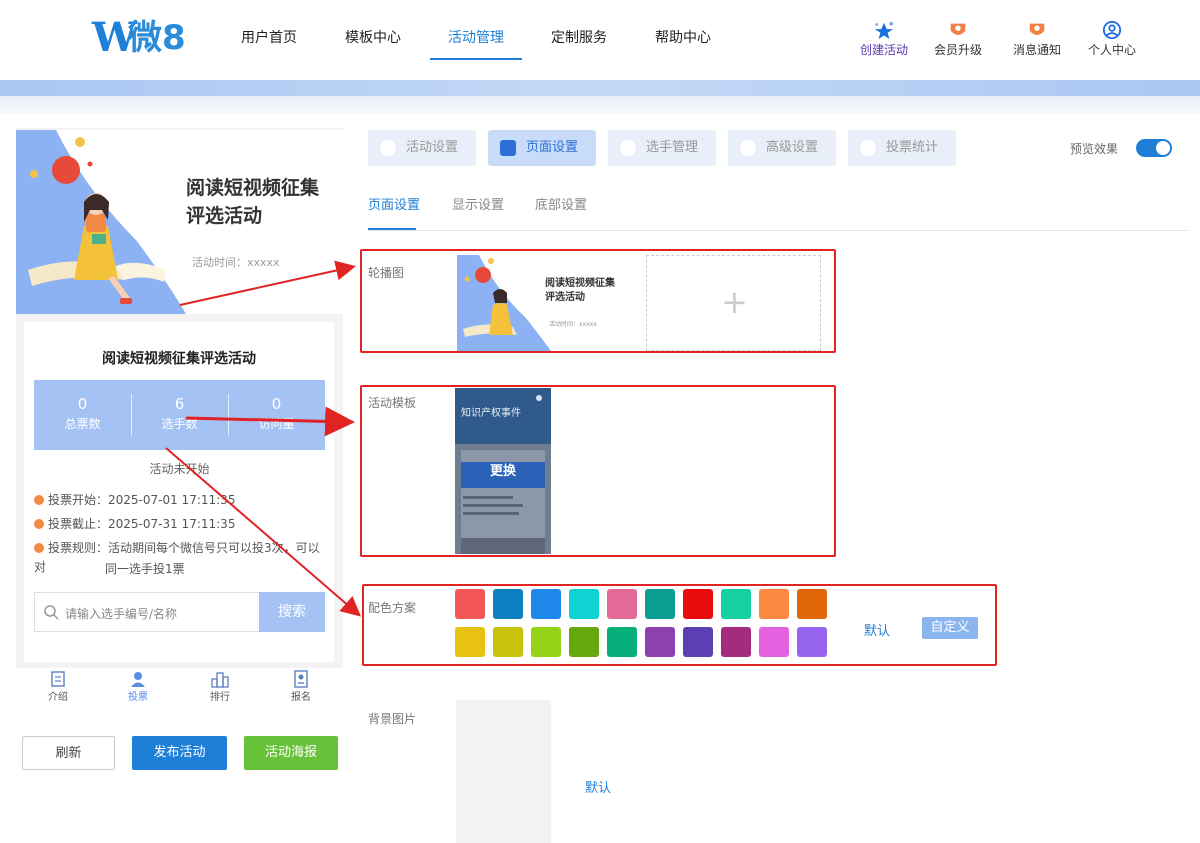  Describe the element at coordinates (373, 38) in the screenshot. I see `nav-item-templates: 模板中心` at that location.